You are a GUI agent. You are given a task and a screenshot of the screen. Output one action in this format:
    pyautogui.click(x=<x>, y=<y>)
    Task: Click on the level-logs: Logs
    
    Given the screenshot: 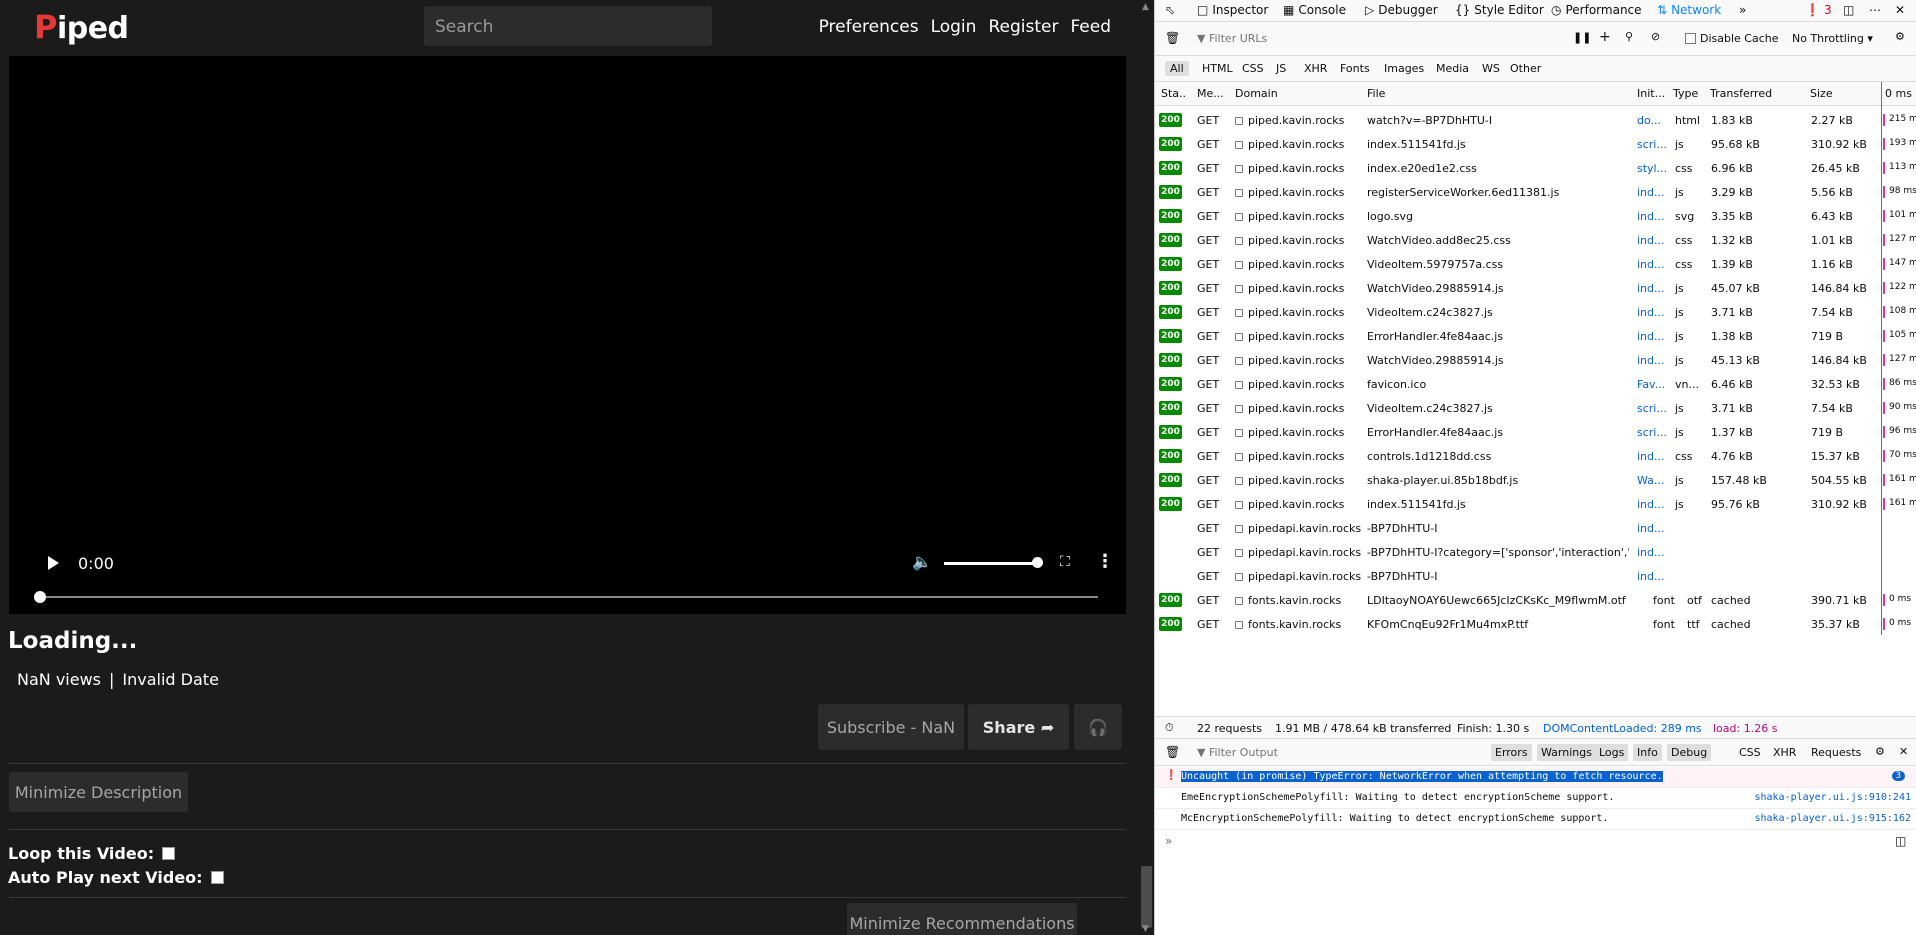 What is the action you would take?
    pyautogui.click(x=1612, y=752)
    